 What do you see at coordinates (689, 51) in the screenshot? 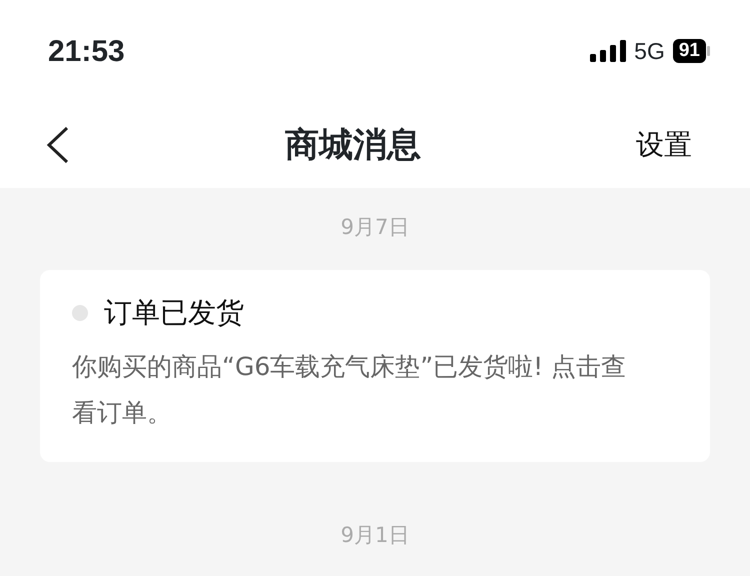
I see `battery-level: 91` at bounding box center [689, 51].